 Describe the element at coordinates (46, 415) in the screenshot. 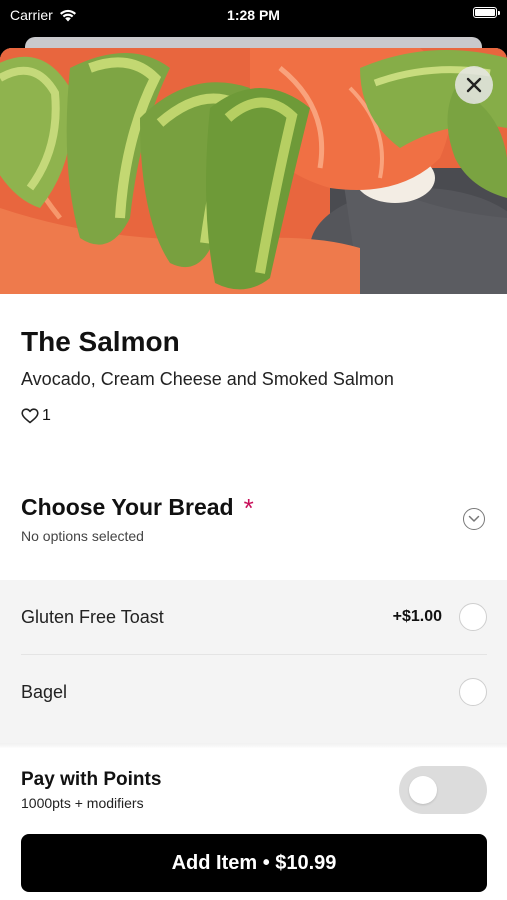

I see `like-count: 1` at that location.